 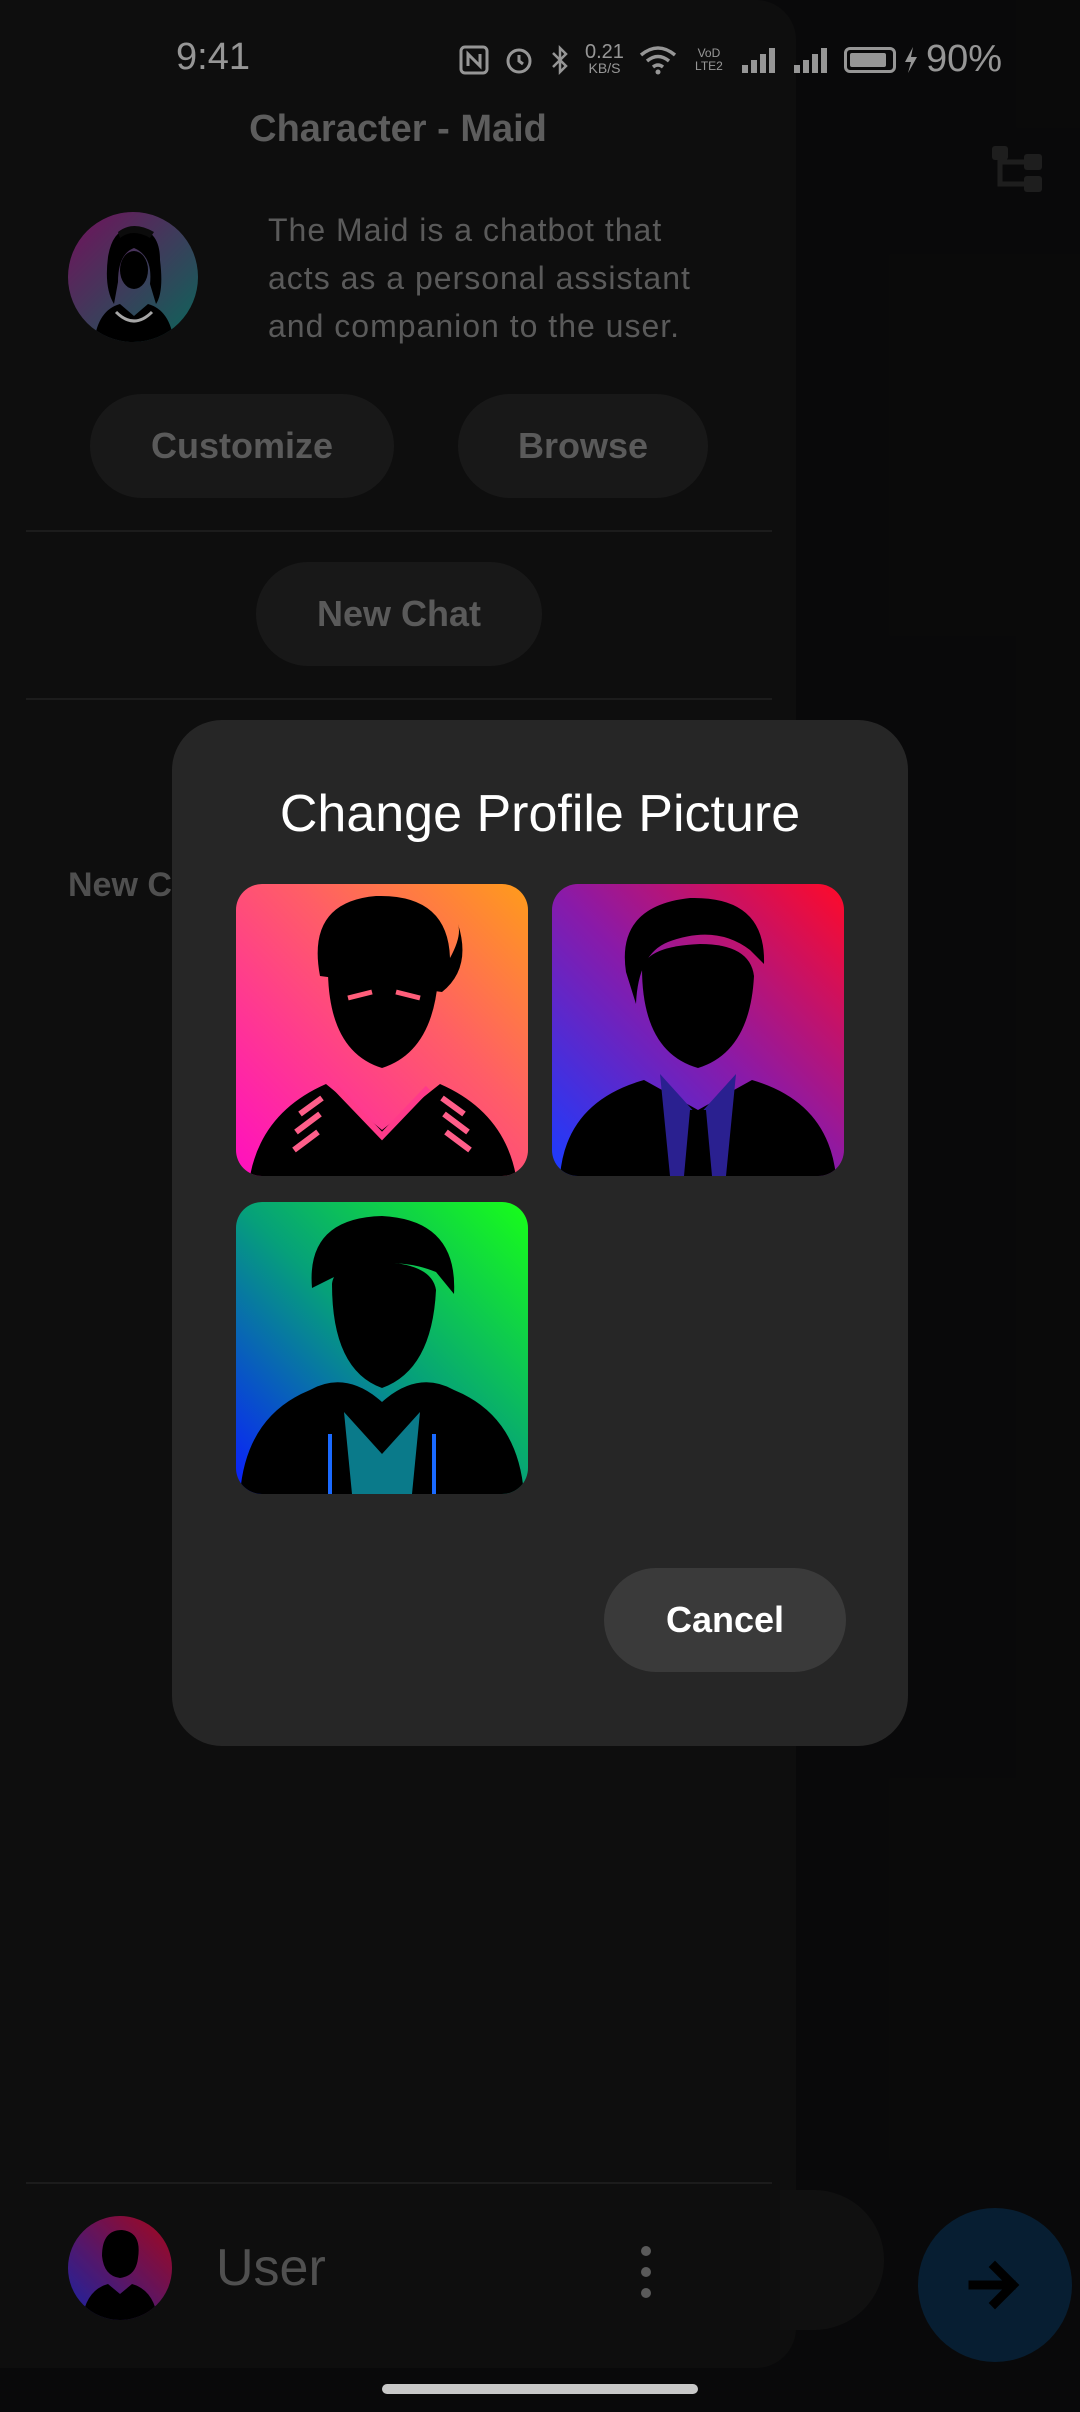 I want to click on home-indicator, so click(x=540, y=2389).